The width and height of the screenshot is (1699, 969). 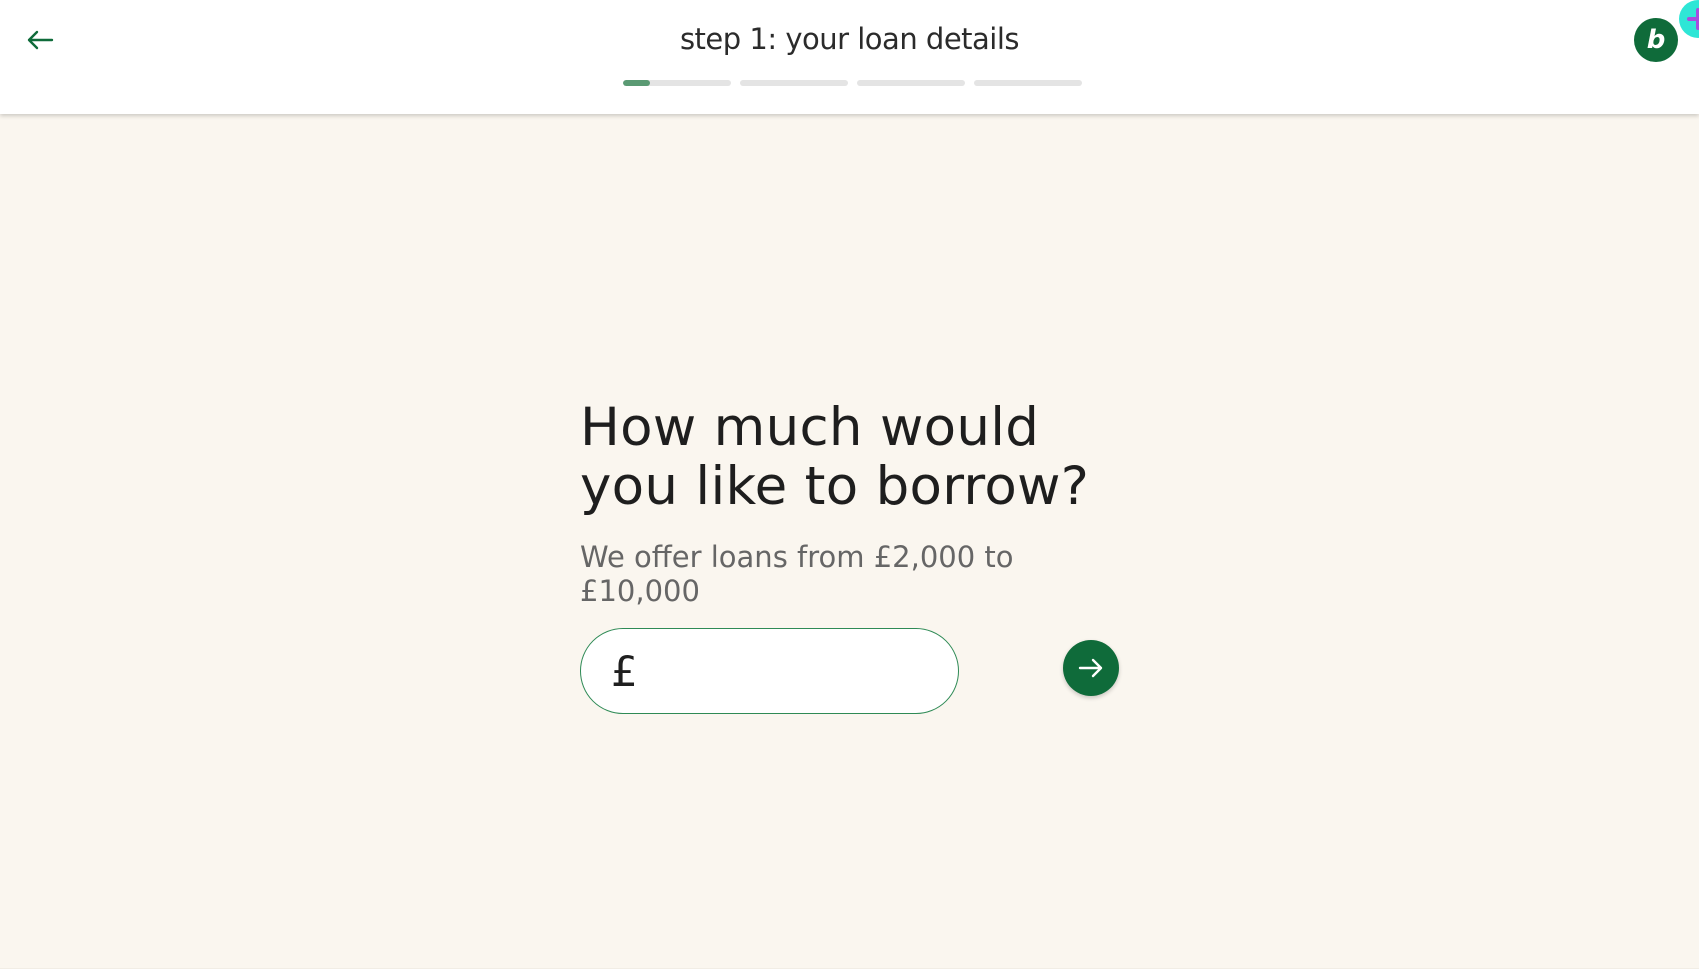 What do you see at coordinates (636, 83) in the screenshot?
I see `progress-fill` at bounding box center [636, 83].